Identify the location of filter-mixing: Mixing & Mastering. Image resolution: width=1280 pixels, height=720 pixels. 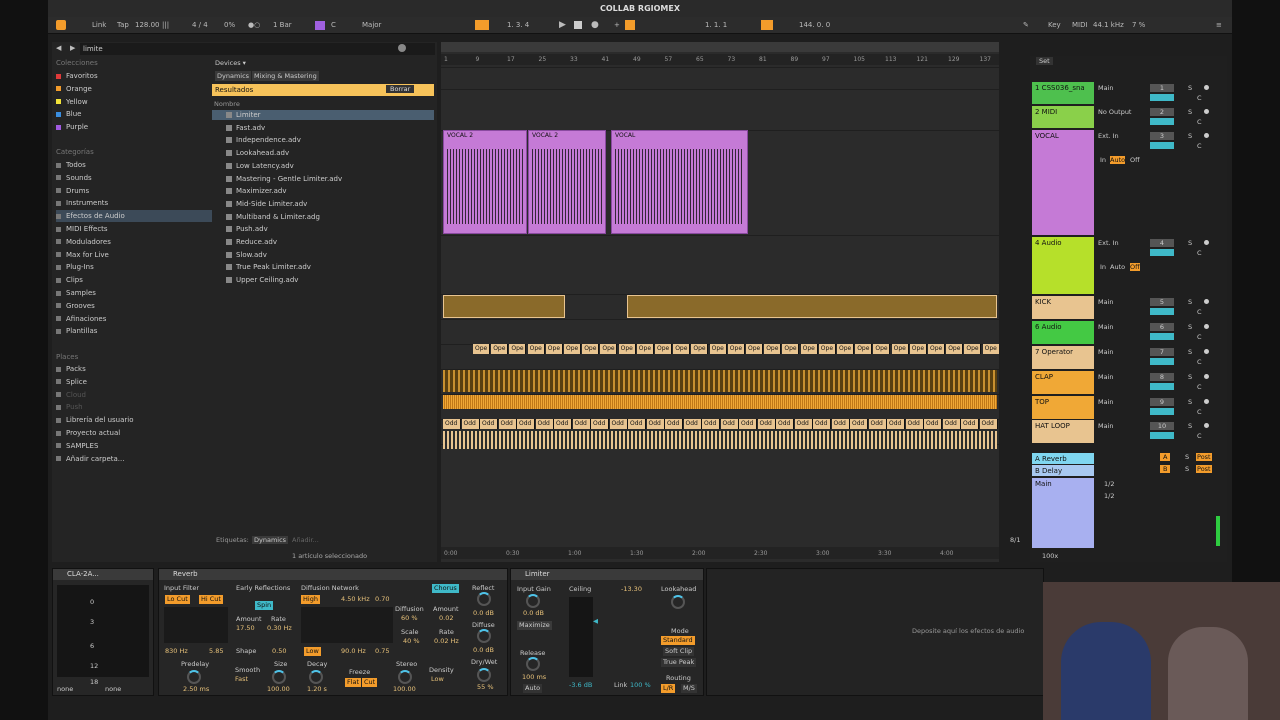
(285, 76).